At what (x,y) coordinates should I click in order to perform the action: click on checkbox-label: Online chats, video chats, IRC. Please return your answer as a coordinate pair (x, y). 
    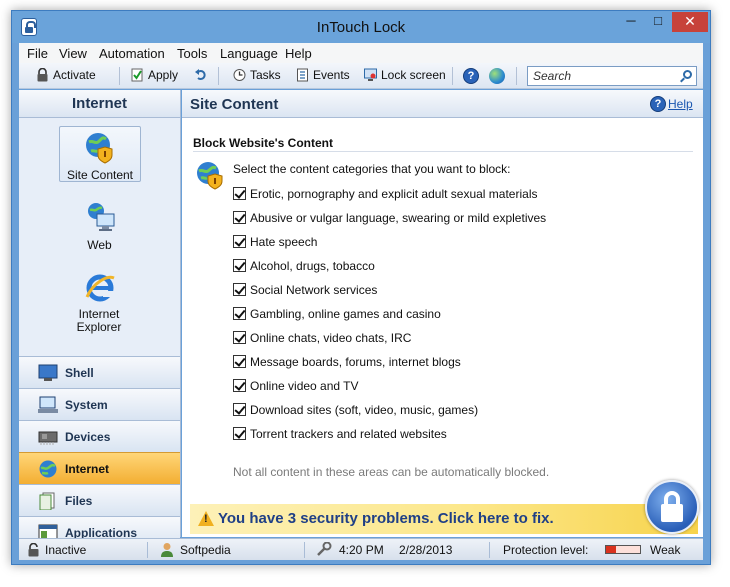
    Looking at the image, I should click on (331, 338).